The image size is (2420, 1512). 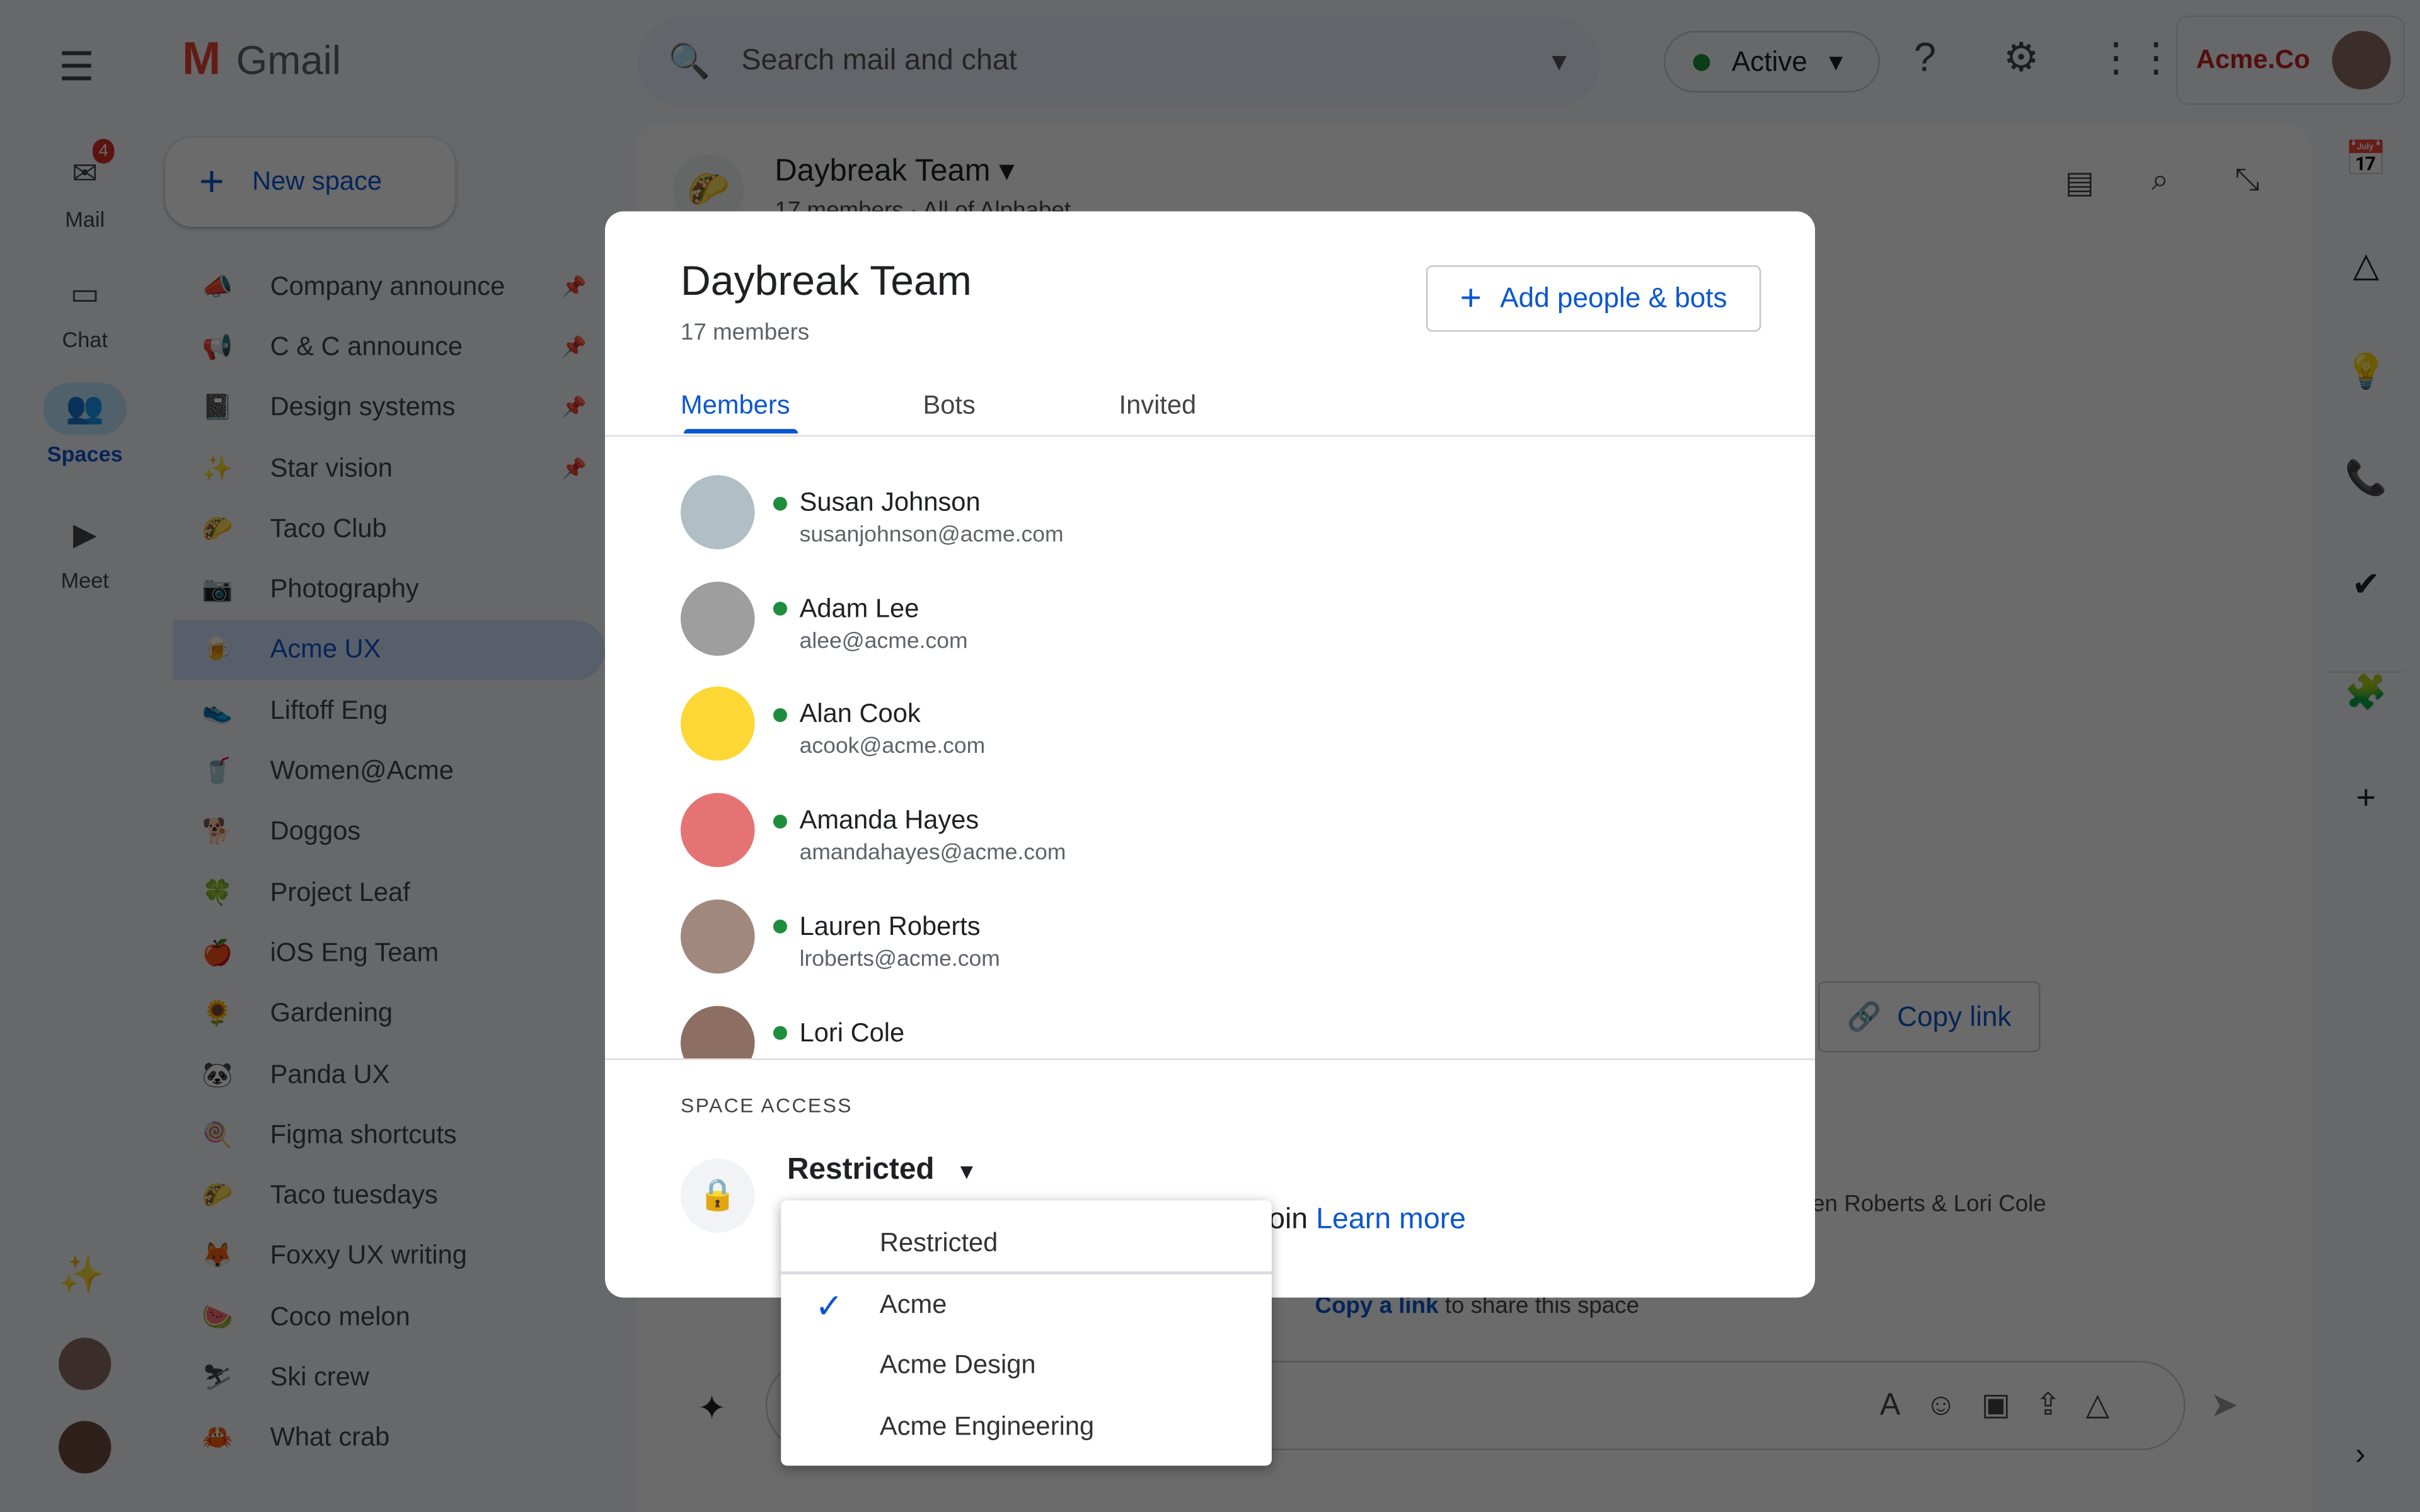 I want to click on status-dropdown: Active ▾, so click(x=1772, y=61).